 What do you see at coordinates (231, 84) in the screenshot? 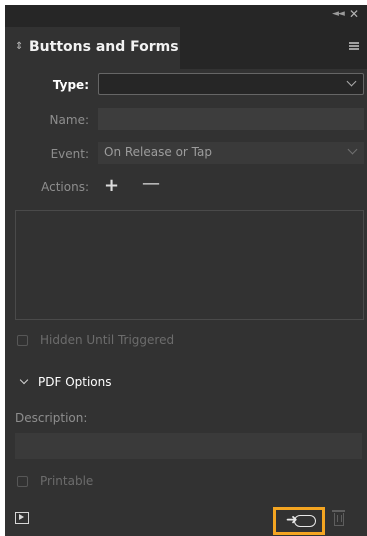
I see `type-dropdown` at bounding box center [231, 84].